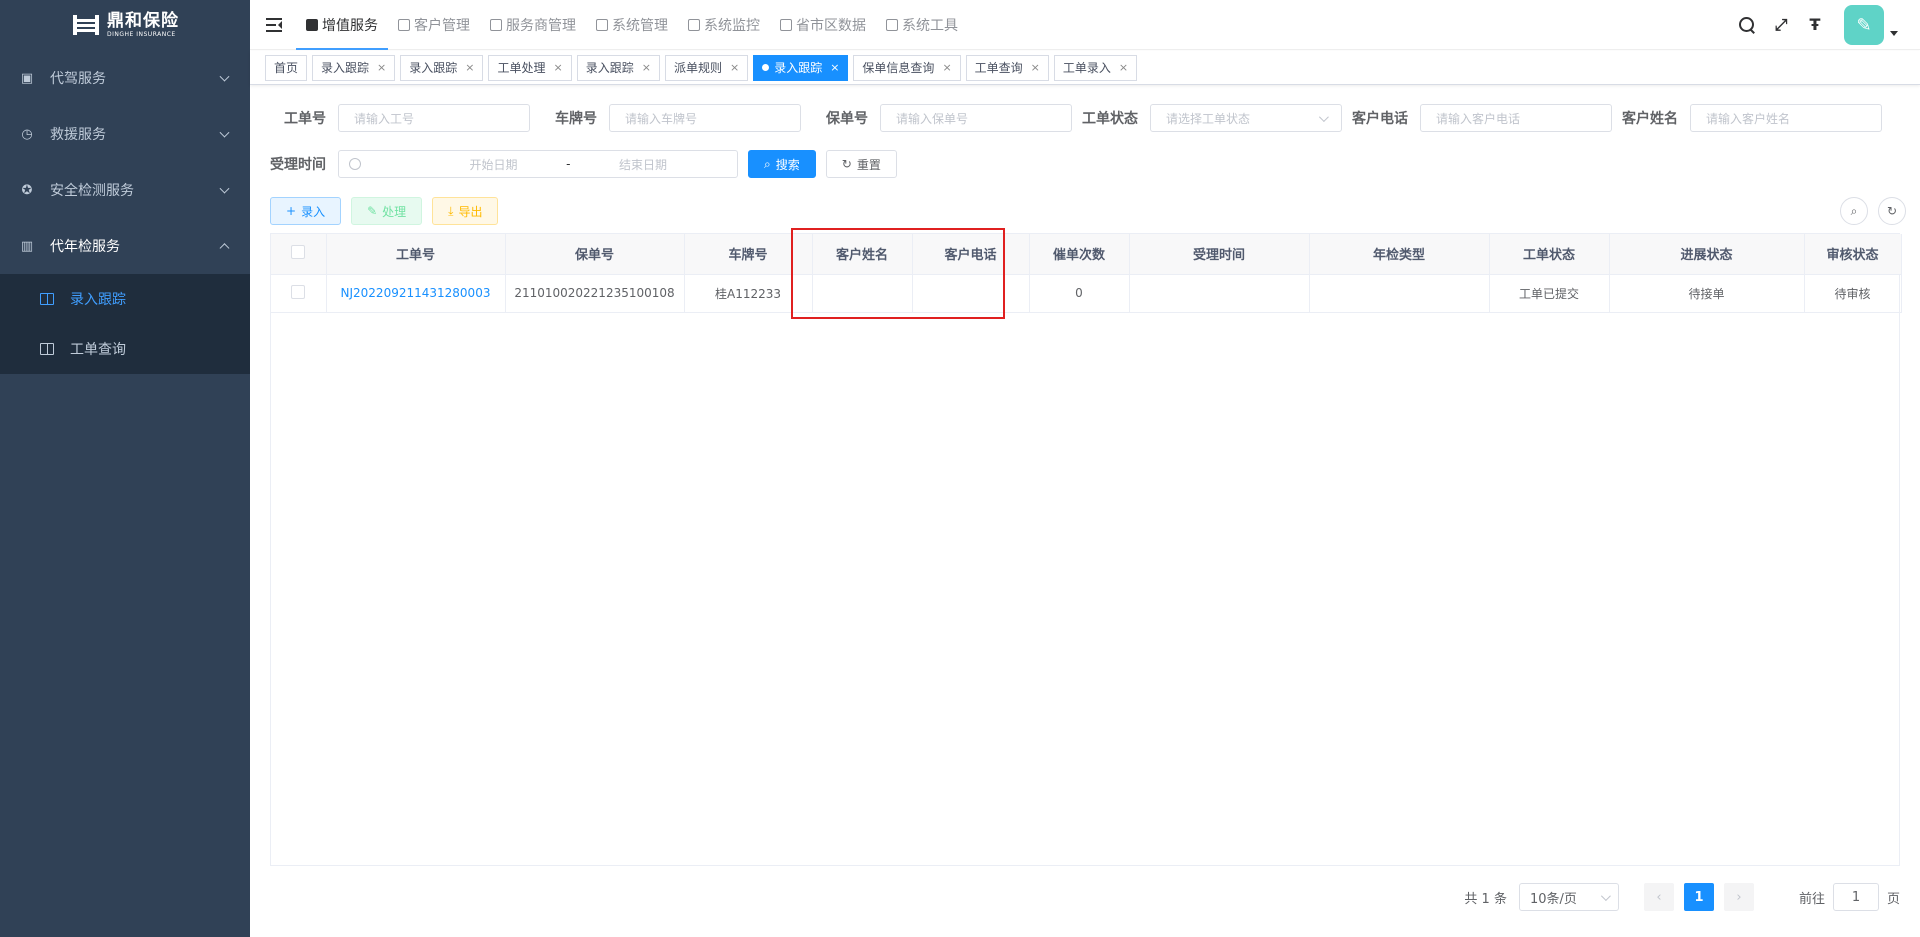 The height and width of the screenshot is (937, 1920). What do you see at coordinates (1747, 25) in the screenshot?
I see `search-icon` at bounding box center [1747, 25].